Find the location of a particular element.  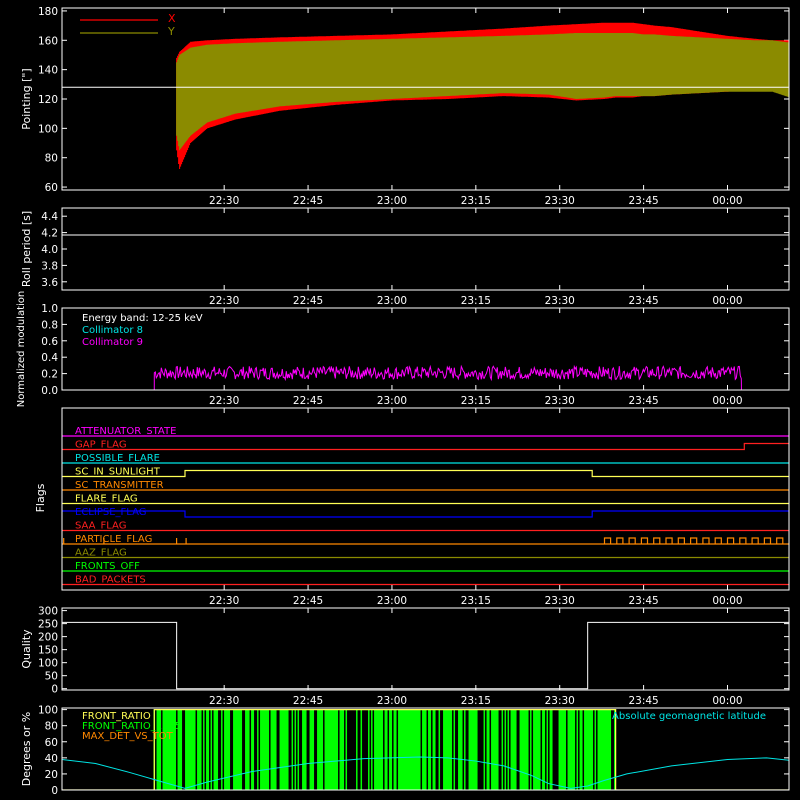

flag-line-eclipse-flag is located at coordinates (425, 514).